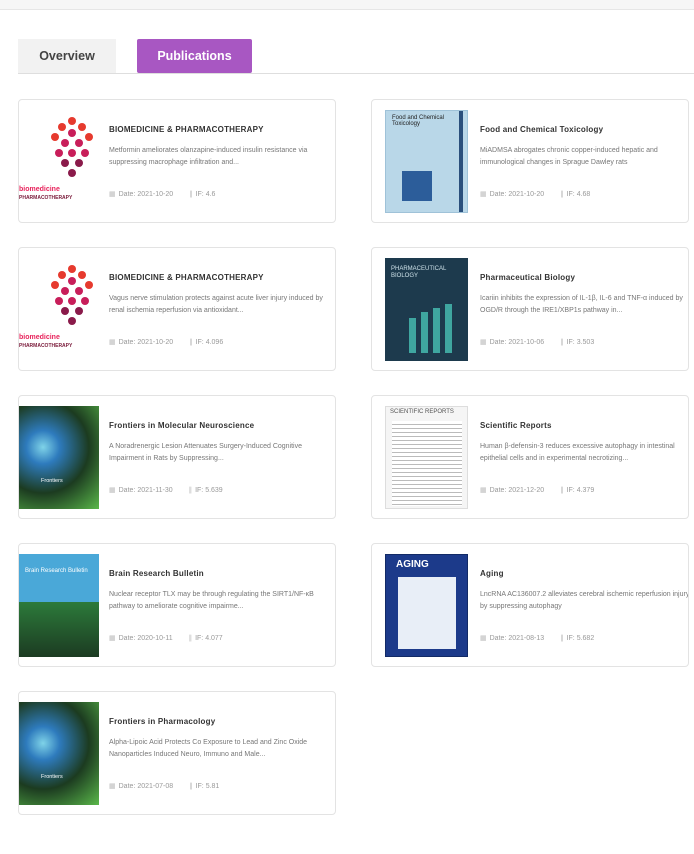 Image resolution: width=694 pixels, height=854 pixels. I want to click on journal-cover: PHARMACEUTICAL BIOLOGY, so click(426, 309).